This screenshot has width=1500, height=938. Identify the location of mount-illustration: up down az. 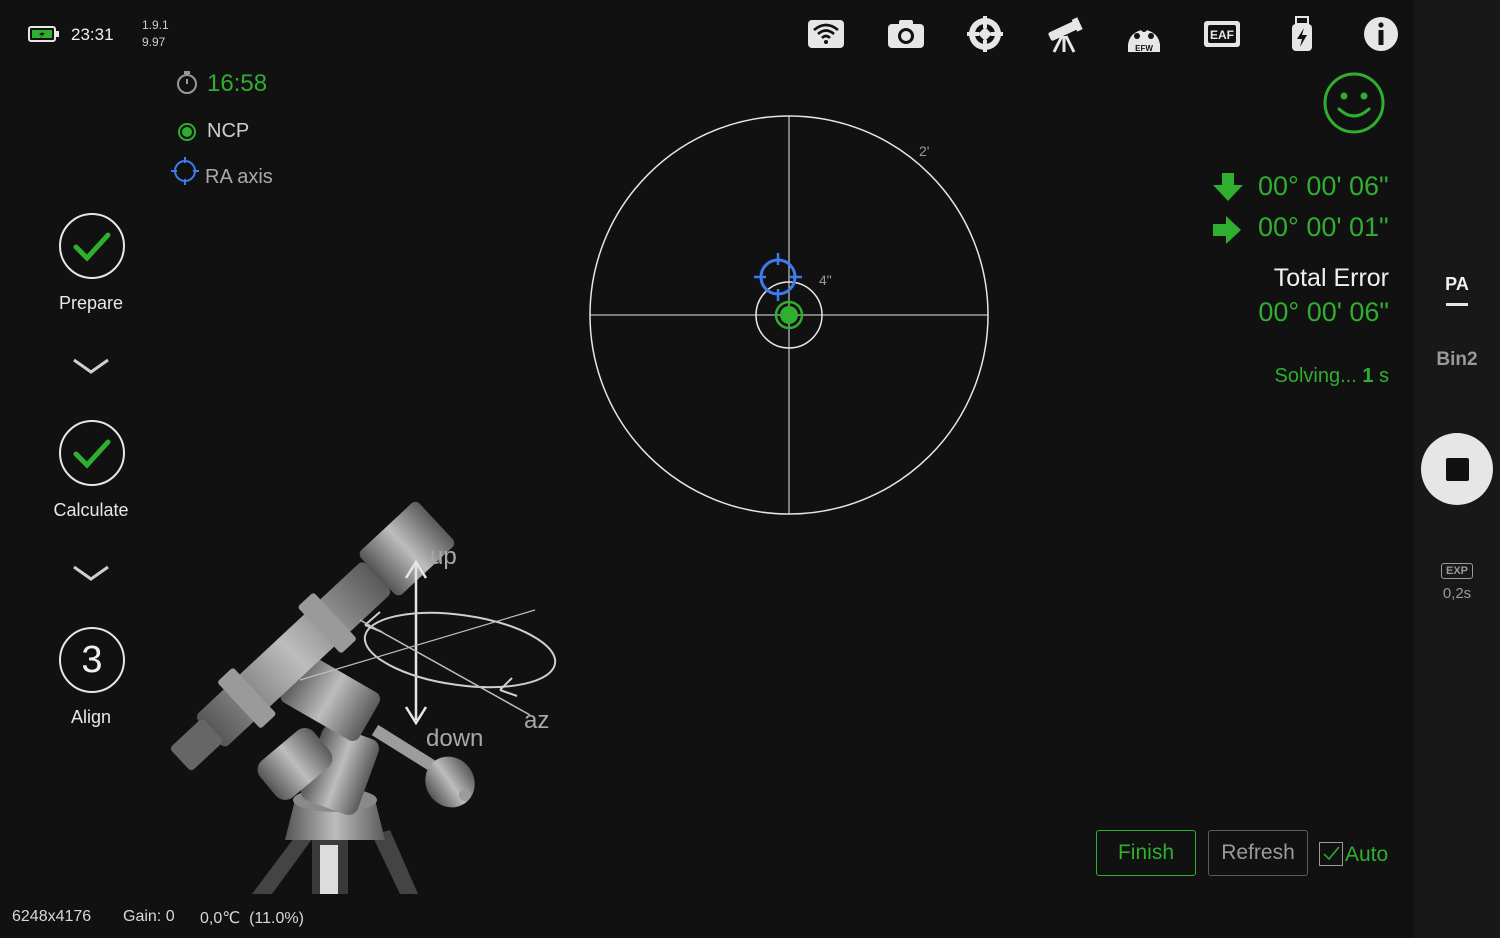
(365, 697).